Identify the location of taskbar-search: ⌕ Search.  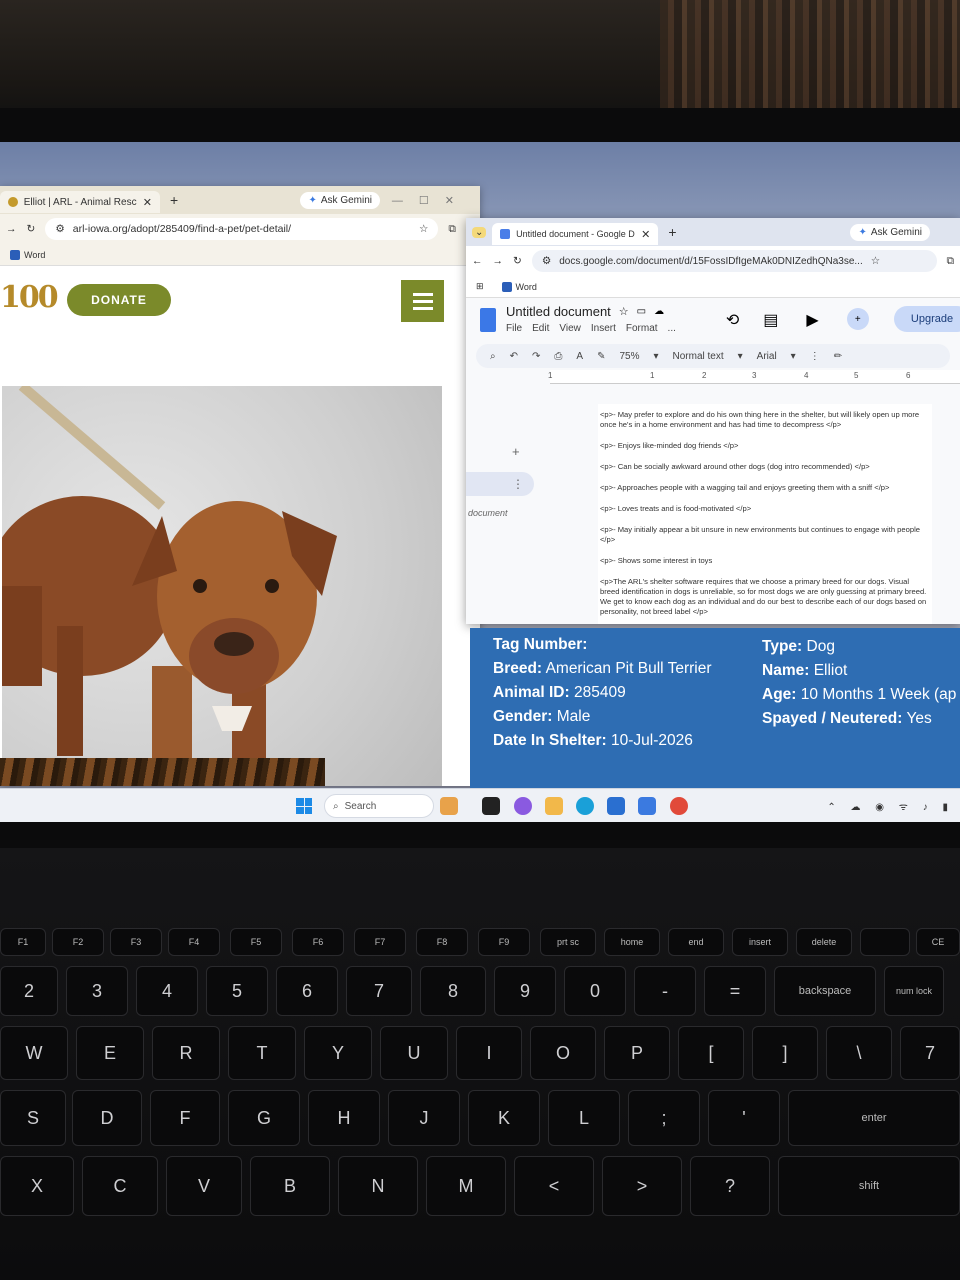
(379, 806).